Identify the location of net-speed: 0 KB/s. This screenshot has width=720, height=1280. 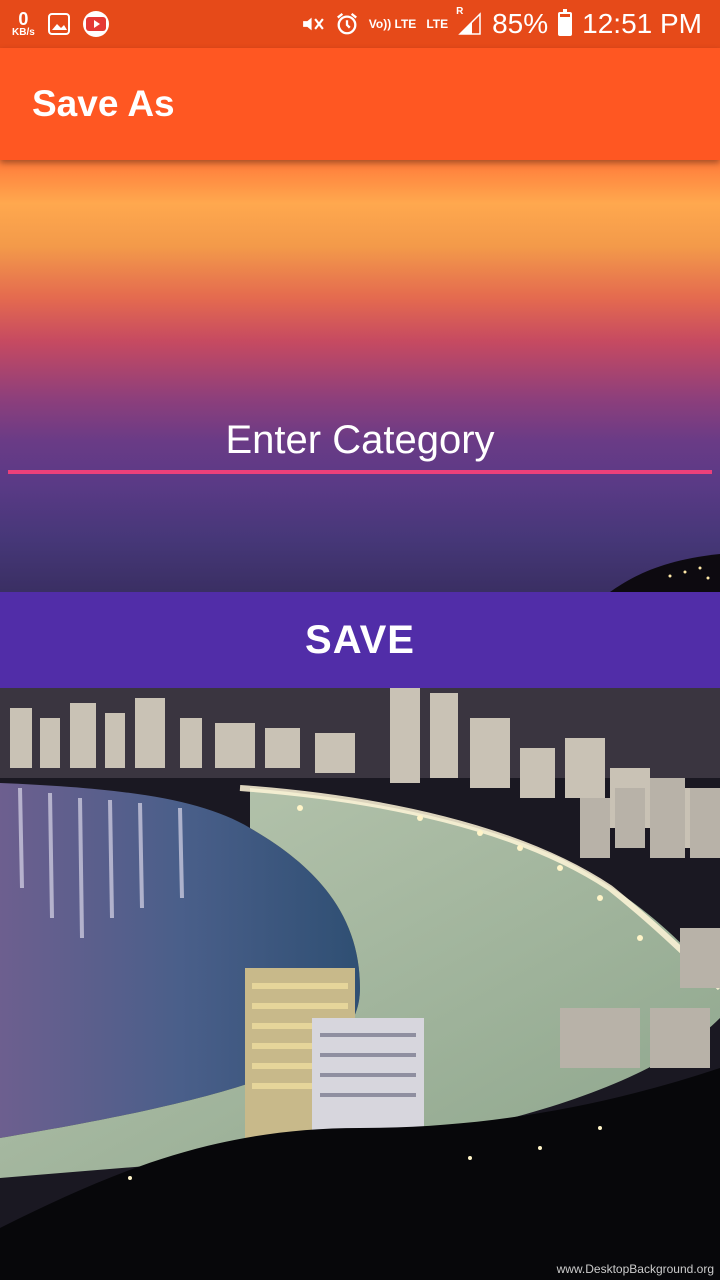
(23, 24).